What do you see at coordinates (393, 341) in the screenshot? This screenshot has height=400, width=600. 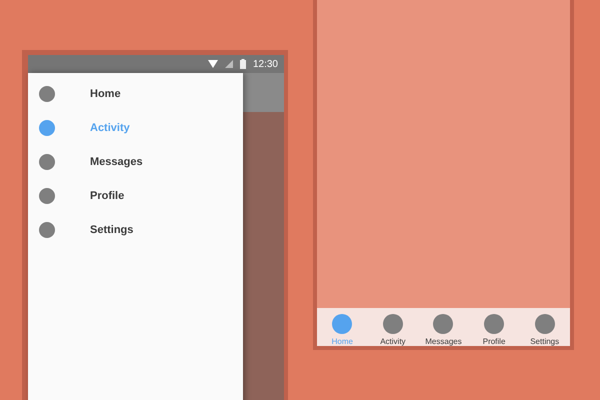 I see `bottom-nav-label: Activity` at bounding box center [393, 341].